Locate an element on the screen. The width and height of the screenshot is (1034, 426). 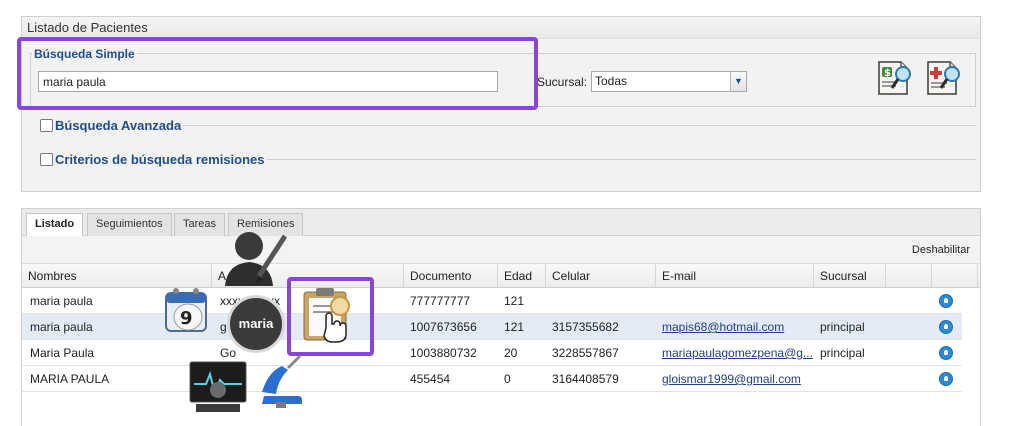
advanced-search-toggle: Búsqueda Avanzada is located at coordinates (502, 126).